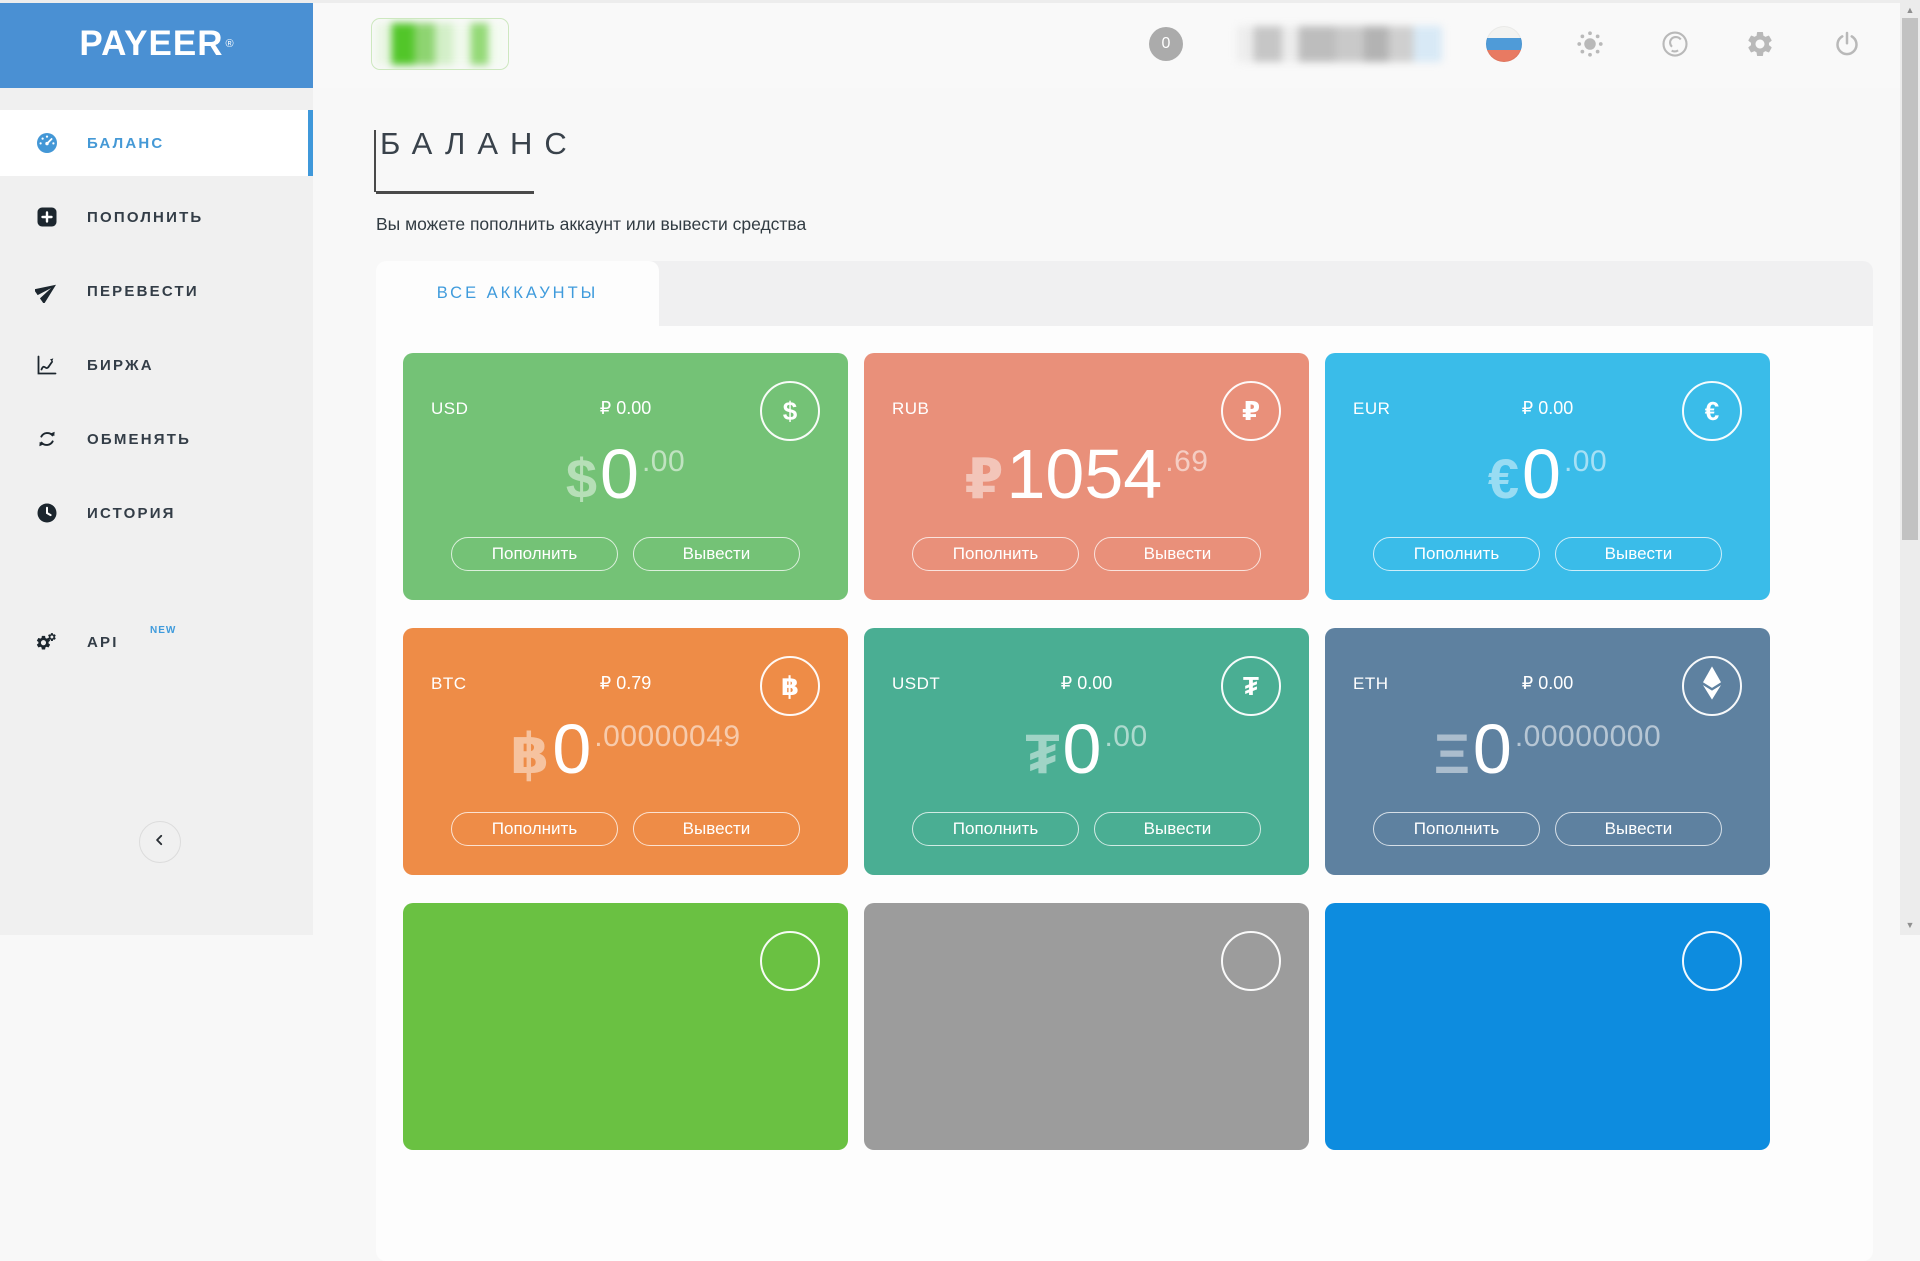 The image size is (1920, 1261). What do you see at coordinates (156, 642) in the screenshot?
I see `sidebar-item-api: API NEW` at bounding box center [156, 642].